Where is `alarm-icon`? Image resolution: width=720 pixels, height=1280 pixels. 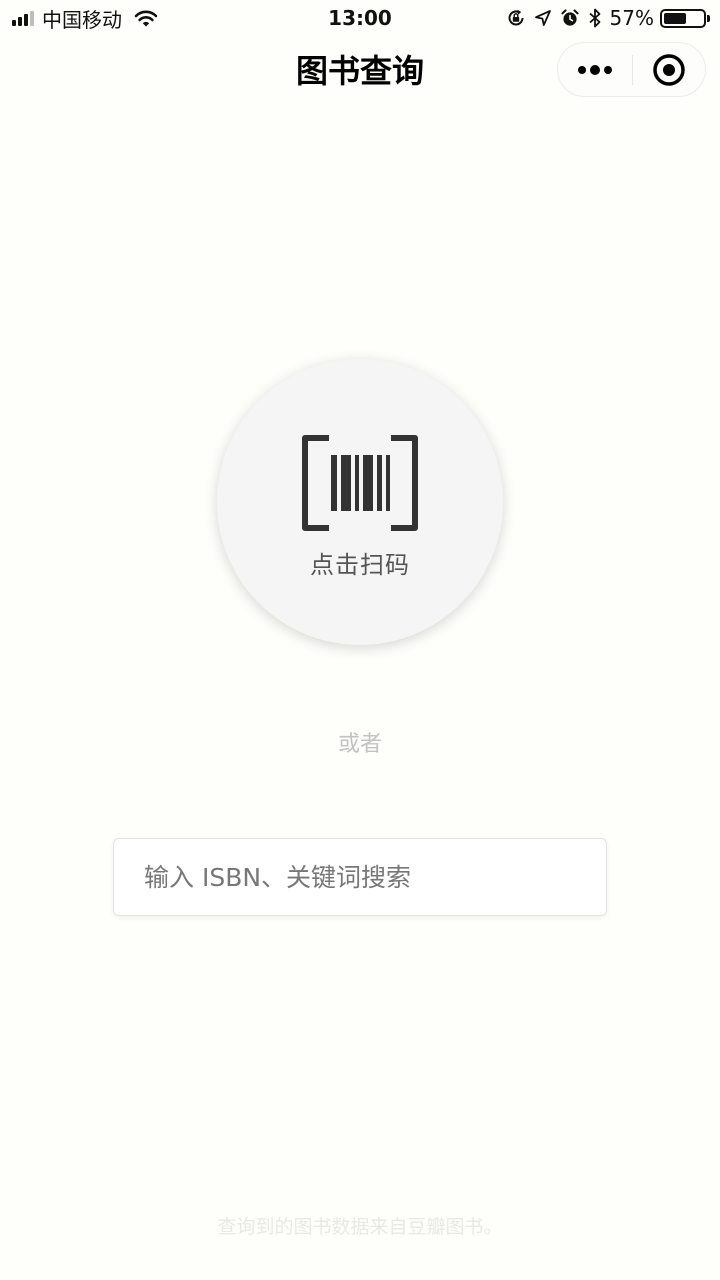
alarm-icon is located at coordinates (569, 17).